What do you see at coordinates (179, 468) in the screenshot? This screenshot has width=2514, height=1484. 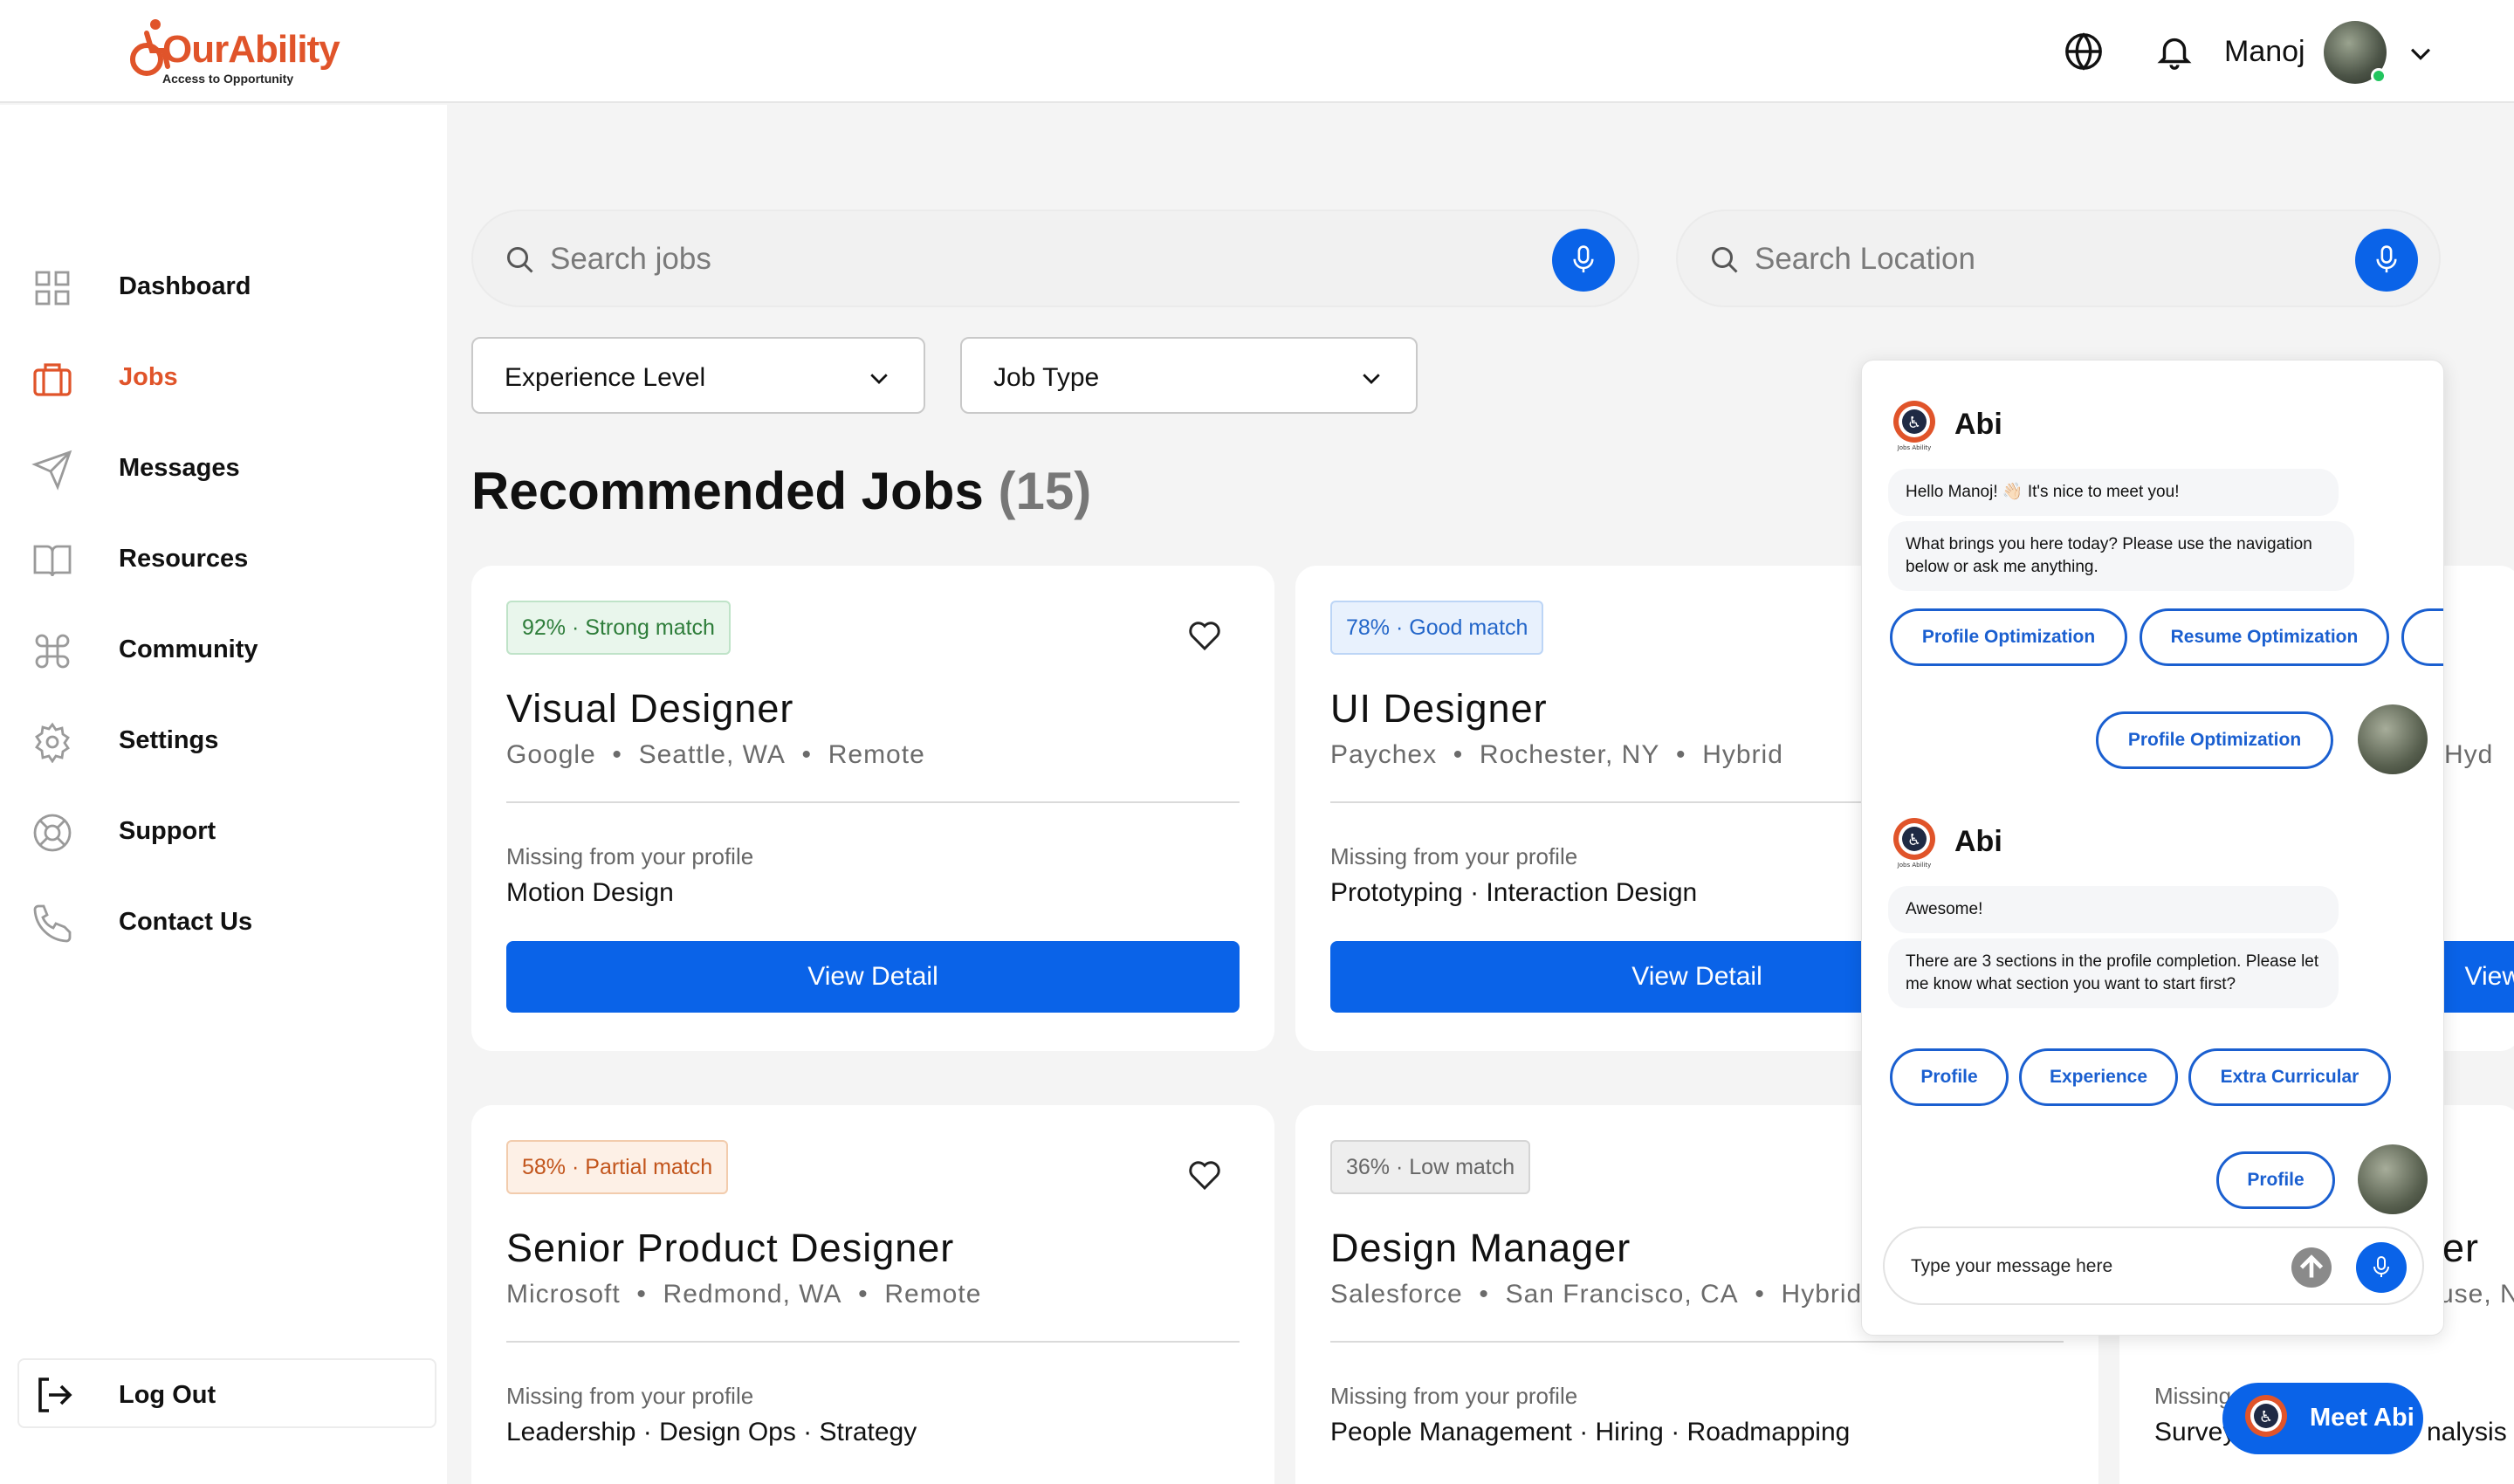 I see `sidebar-item-label: Messages` at bounding box center [179, 468].